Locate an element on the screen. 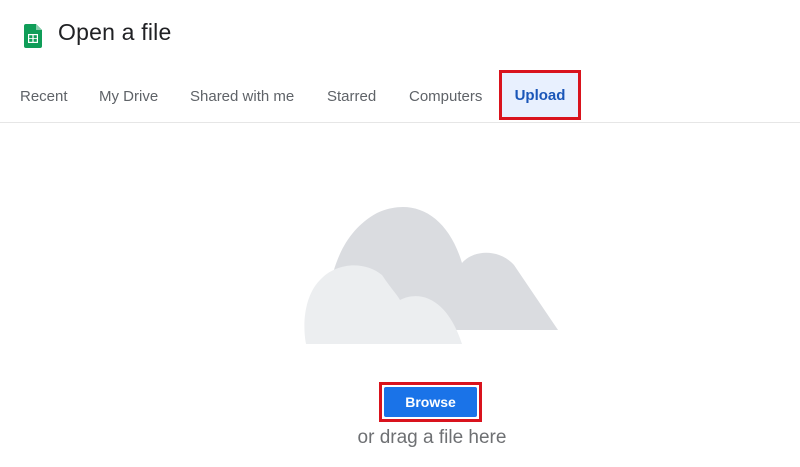 This screenshot has height=467, width=800. browse-button: Browse is located at coordinates (430, 402).